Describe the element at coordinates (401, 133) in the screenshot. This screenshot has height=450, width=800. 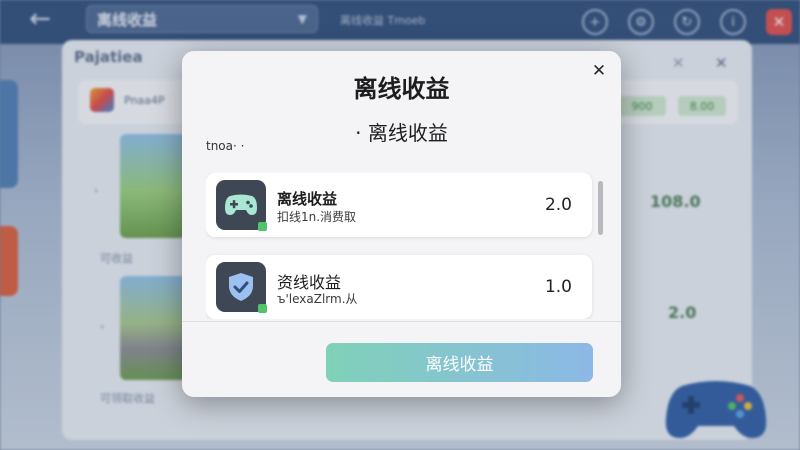
I see `dialog-subtitle: · 离线收益` at that location.